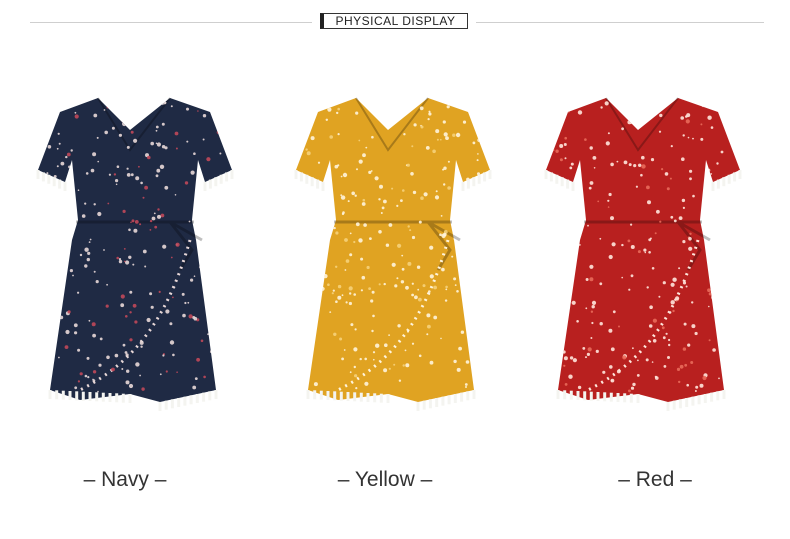 The image size is (790, 539). Describe the element at coordinates (394, 21) in the screenshot. I see `section-title: PHYSICAL DISPLAY` at that location.